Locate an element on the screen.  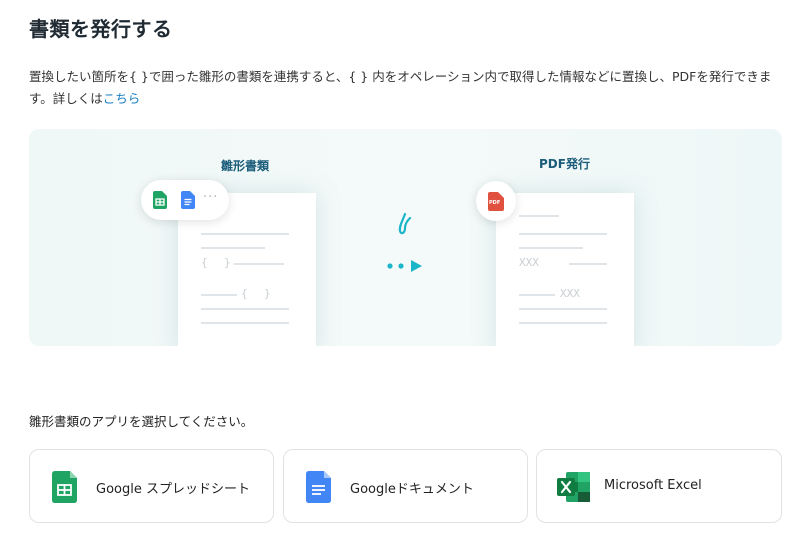
template-doc-label: 雛形書類 is located at coordinates (245, 166).